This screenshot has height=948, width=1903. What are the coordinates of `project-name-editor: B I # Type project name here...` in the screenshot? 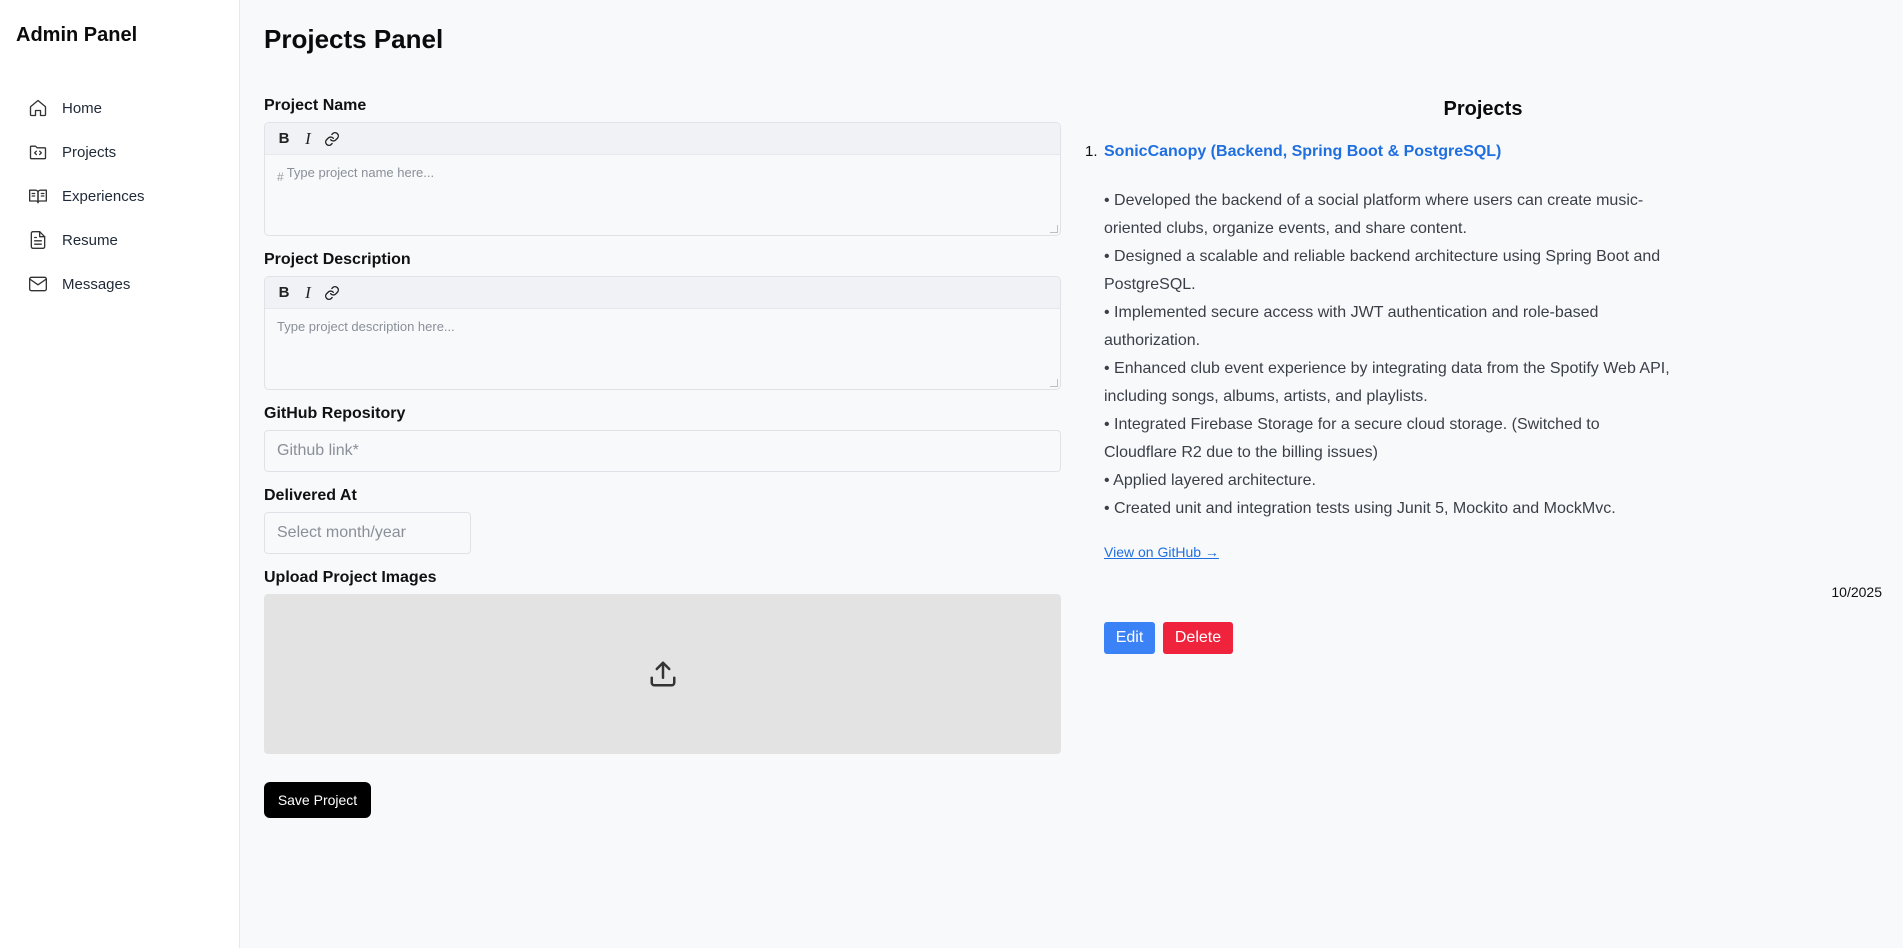 It's located at (662, 179).